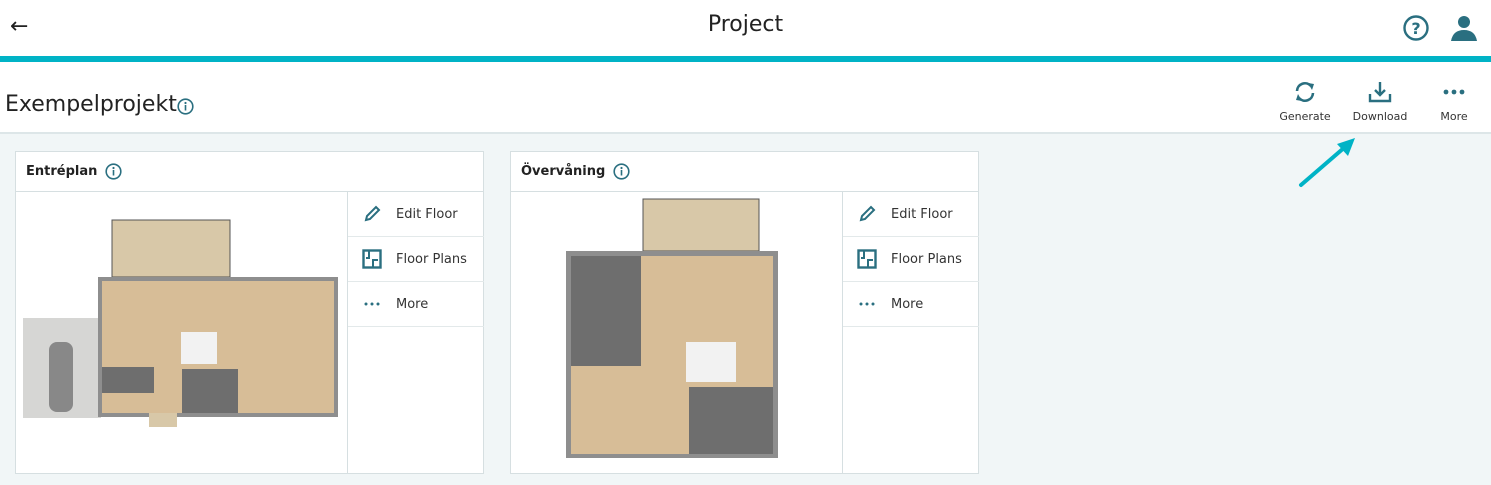  I want to click on help-question-icon: ?, so click(1416, 28).